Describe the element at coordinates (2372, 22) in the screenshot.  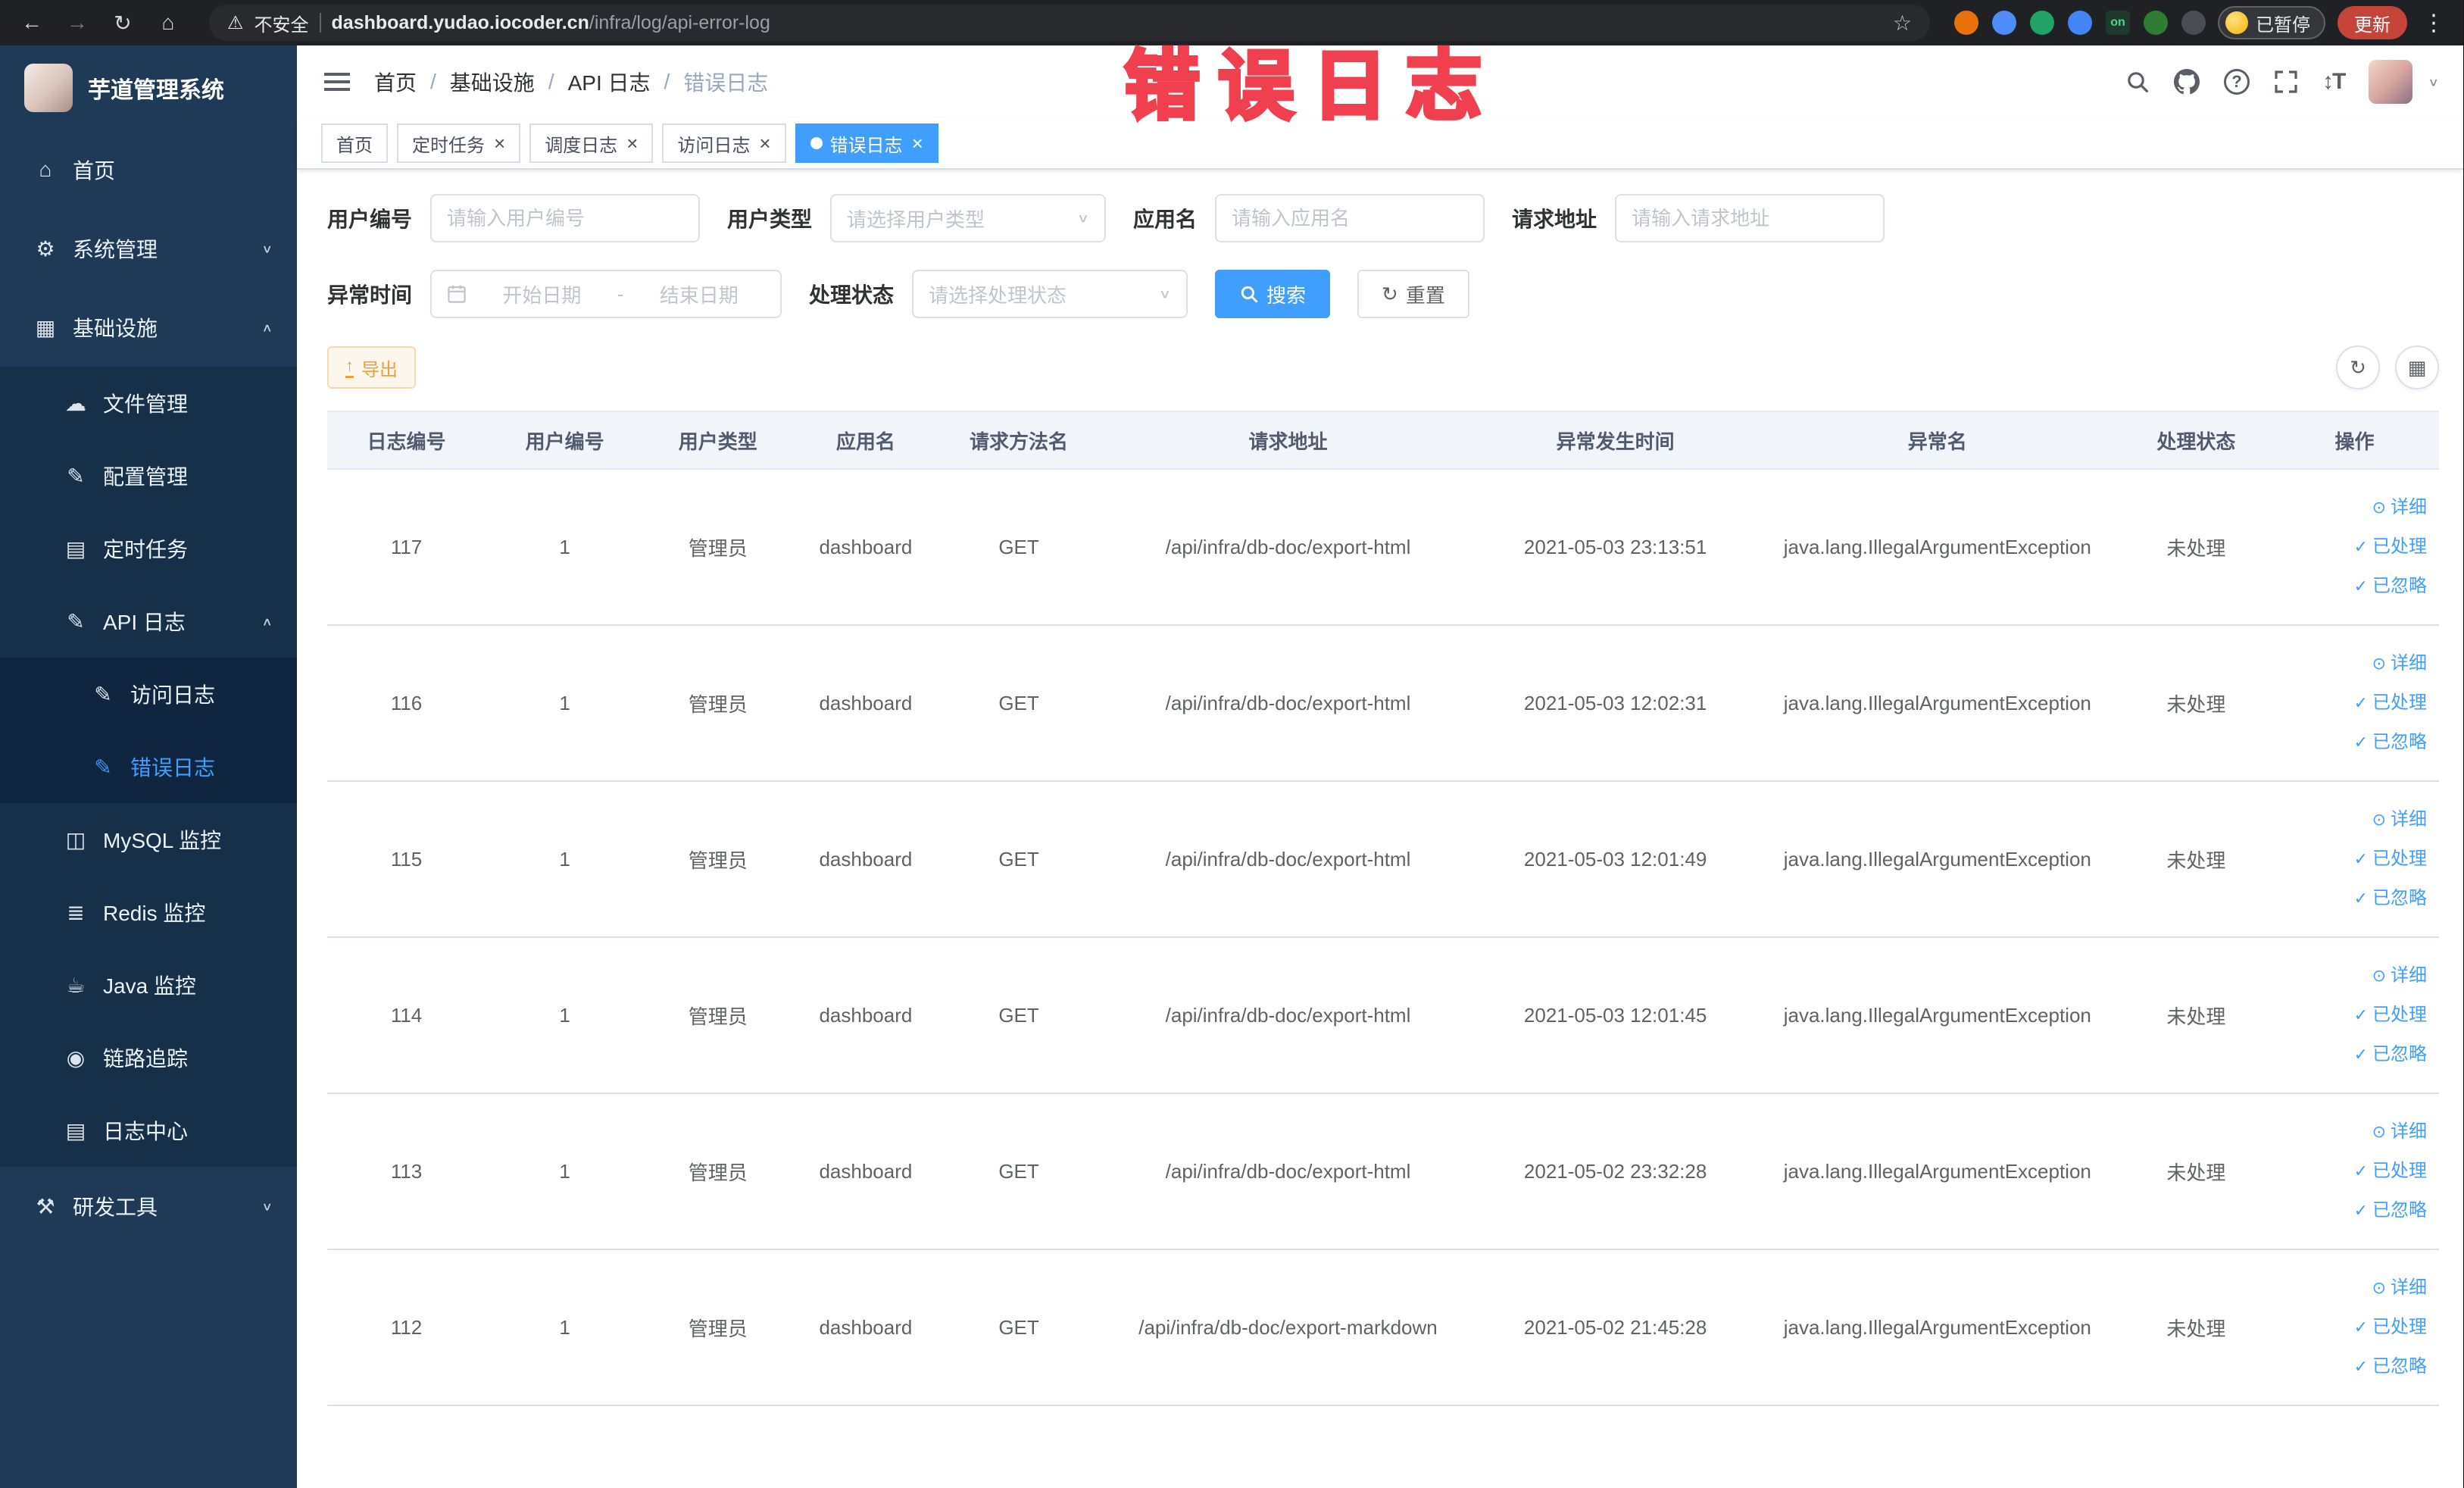
I see `update-button: 更新` at that location.